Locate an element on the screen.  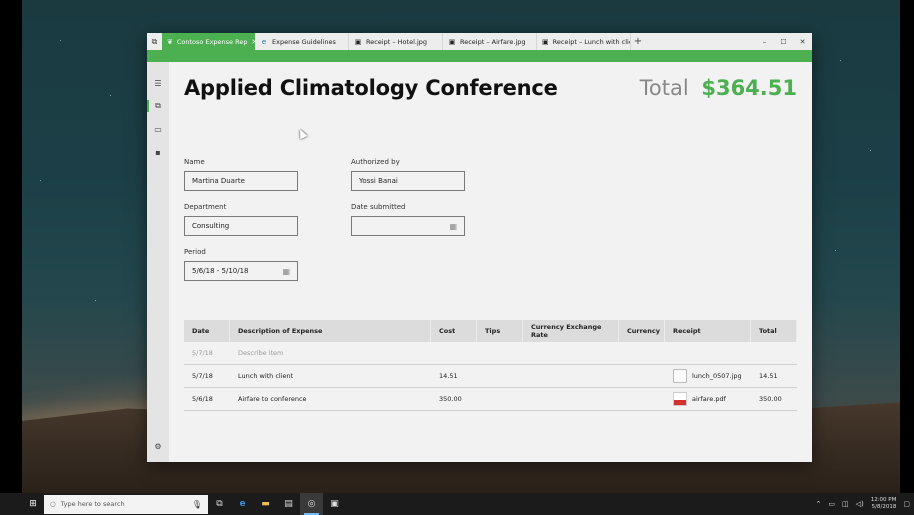
column-header-date: Date is located at coordinates (207, 331).